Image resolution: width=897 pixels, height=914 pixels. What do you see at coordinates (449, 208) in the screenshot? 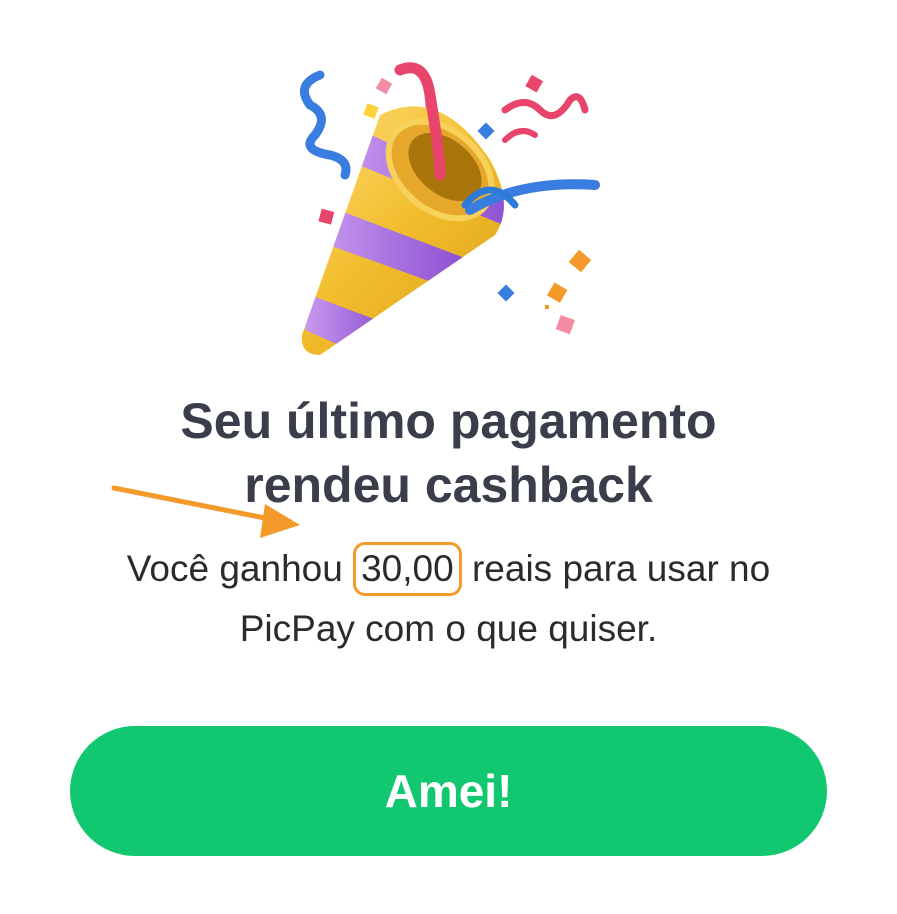
I see `party-popper-icon` at bounding box center [449, 208].